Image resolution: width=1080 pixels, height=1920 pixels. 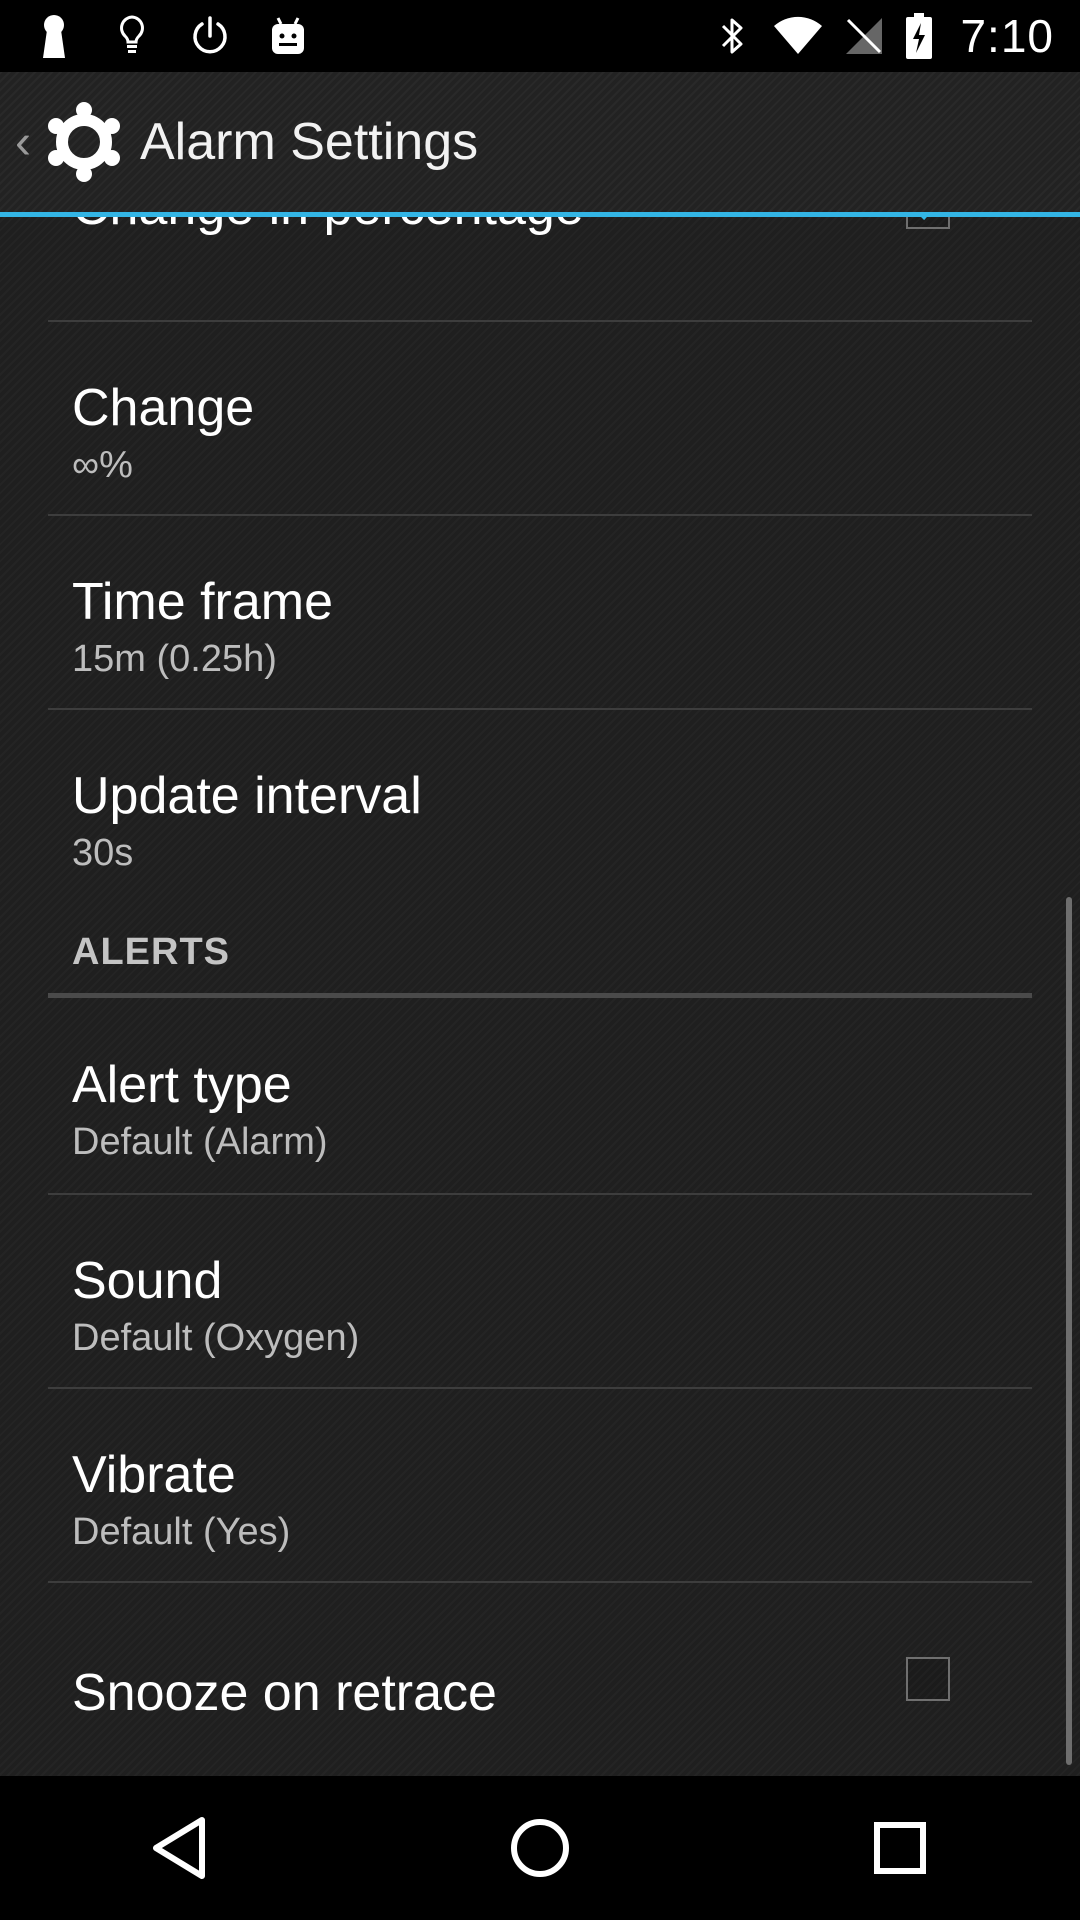 What do you see at coordinates (540, 1679) in the screenshot?
I see `pref-snooze-on-retrace: Snooze on retrace` at bounding box center [540, 1679].